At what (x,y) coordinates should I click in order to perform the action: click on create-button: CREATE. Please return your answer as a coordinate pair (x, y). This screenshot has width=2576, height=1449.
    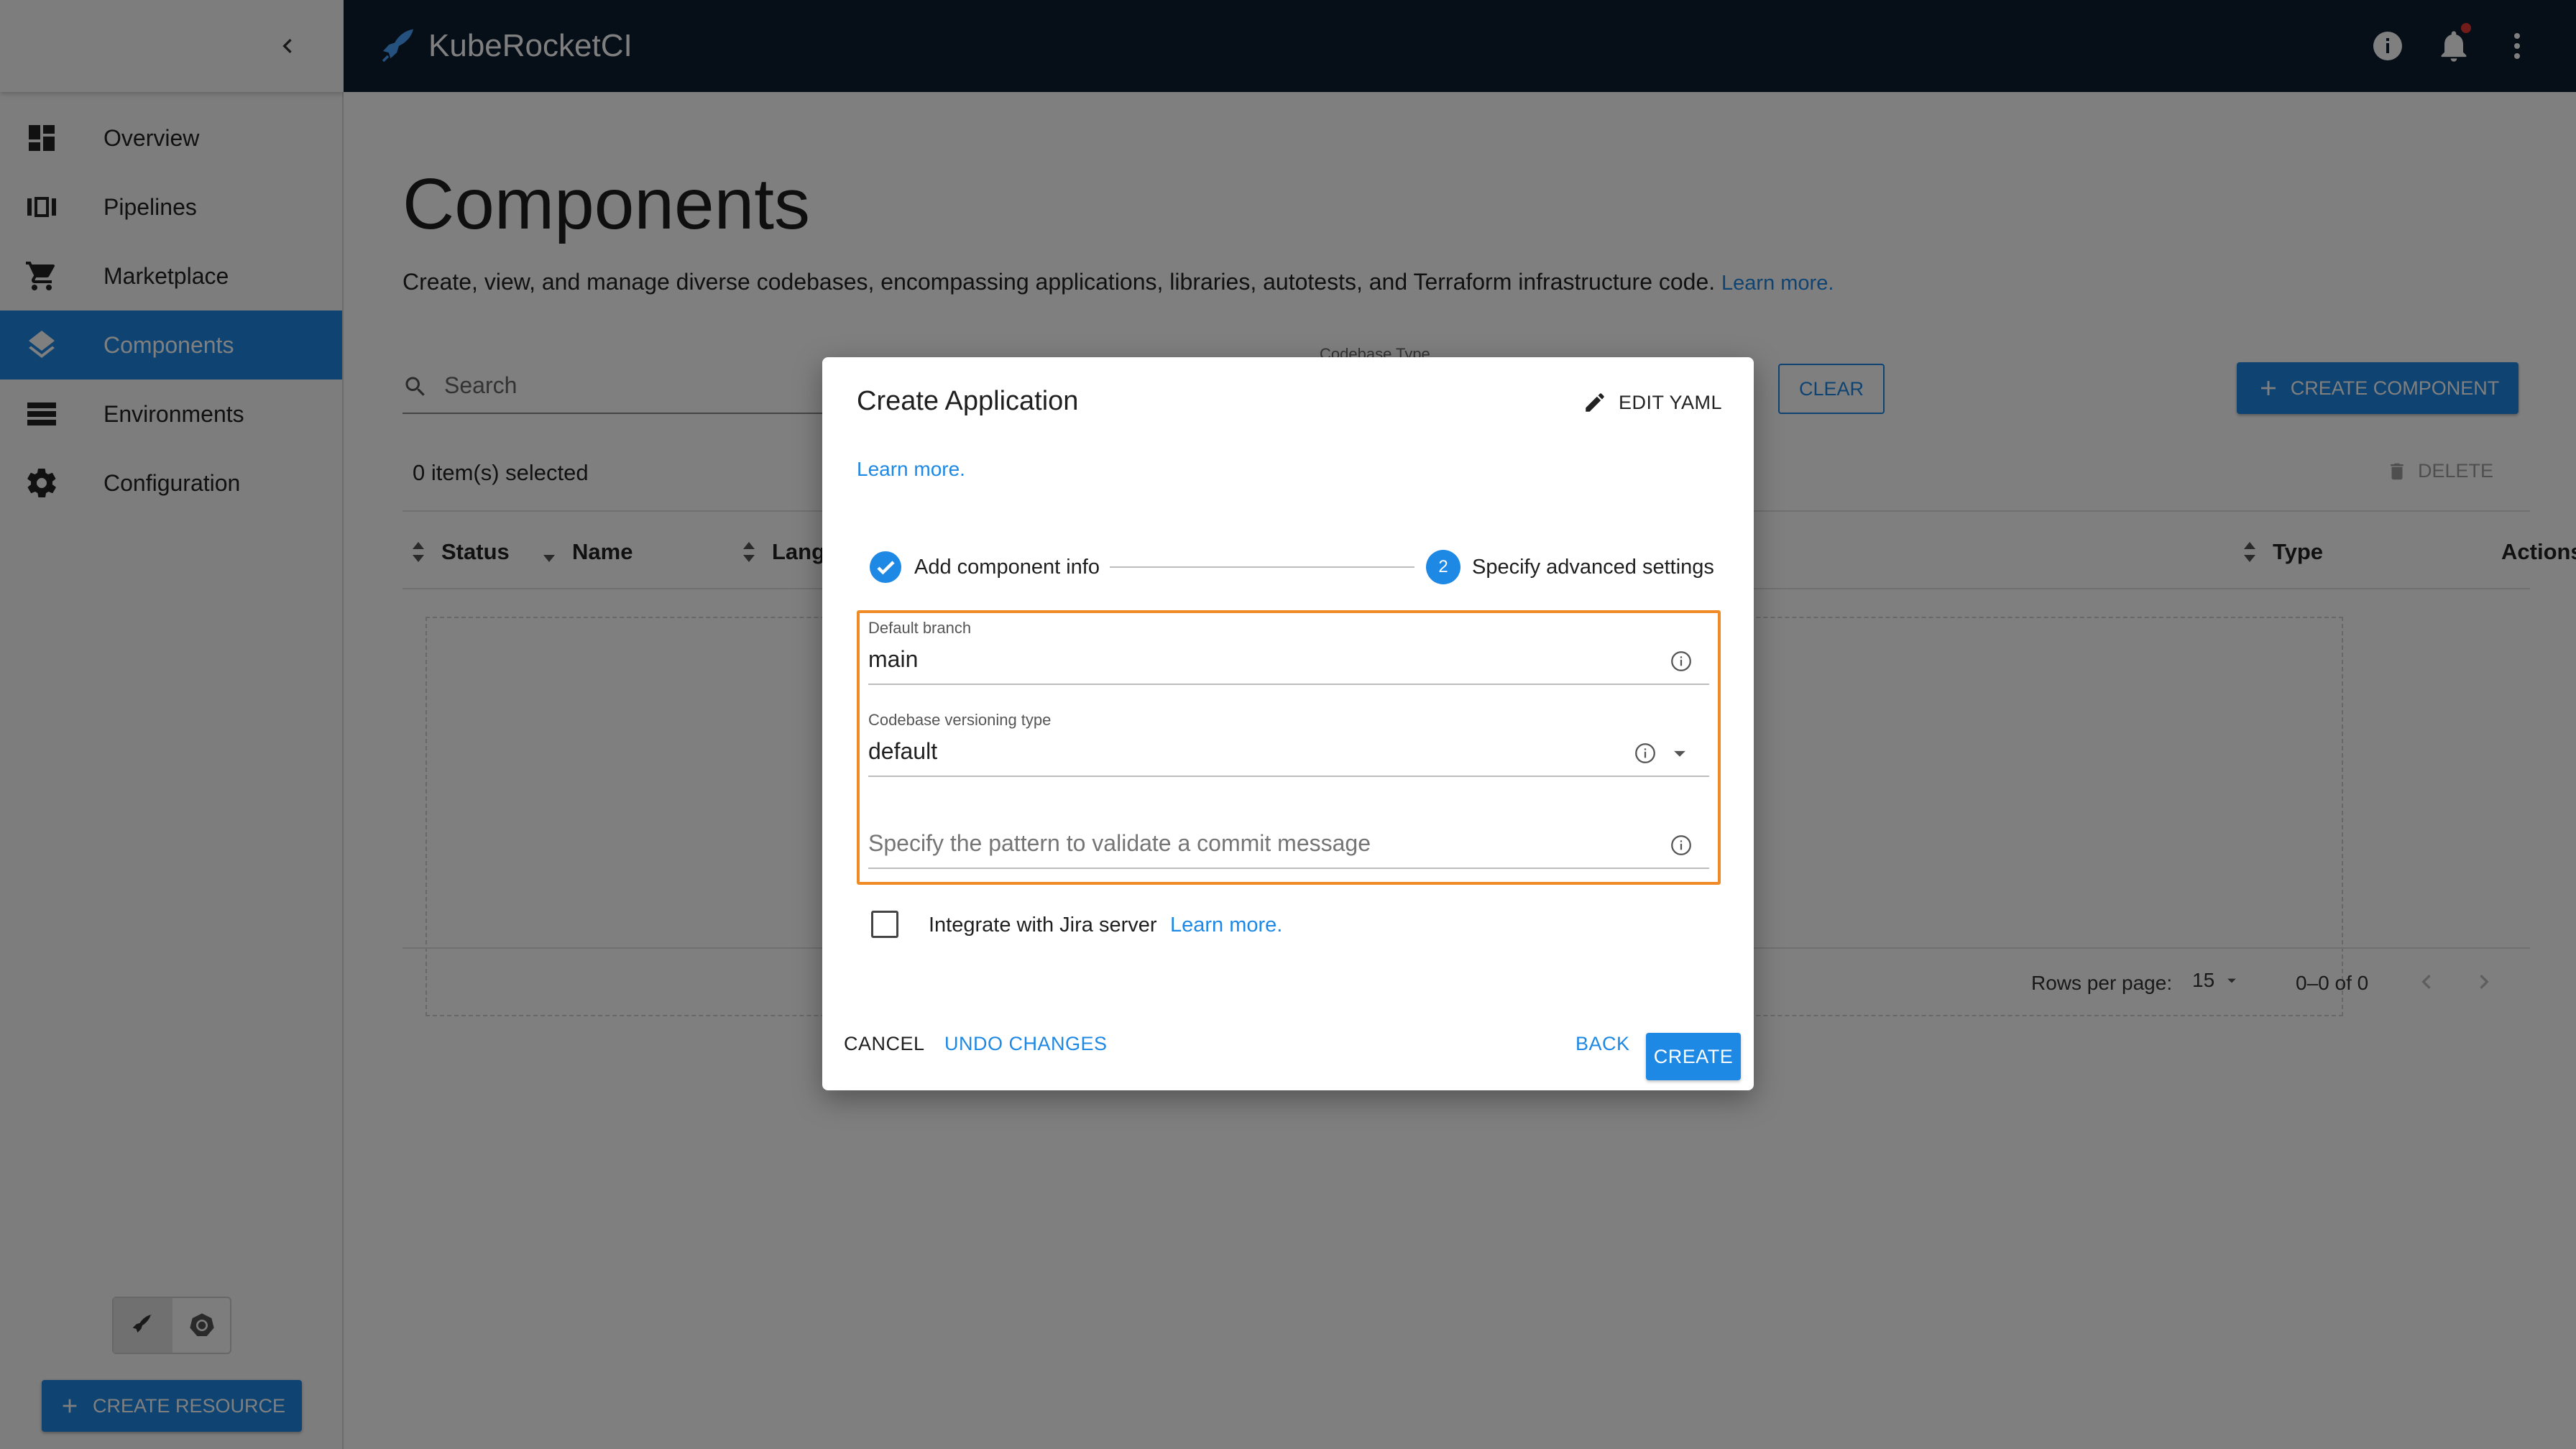
    Looking at the image, I should click on (1693, 1056).